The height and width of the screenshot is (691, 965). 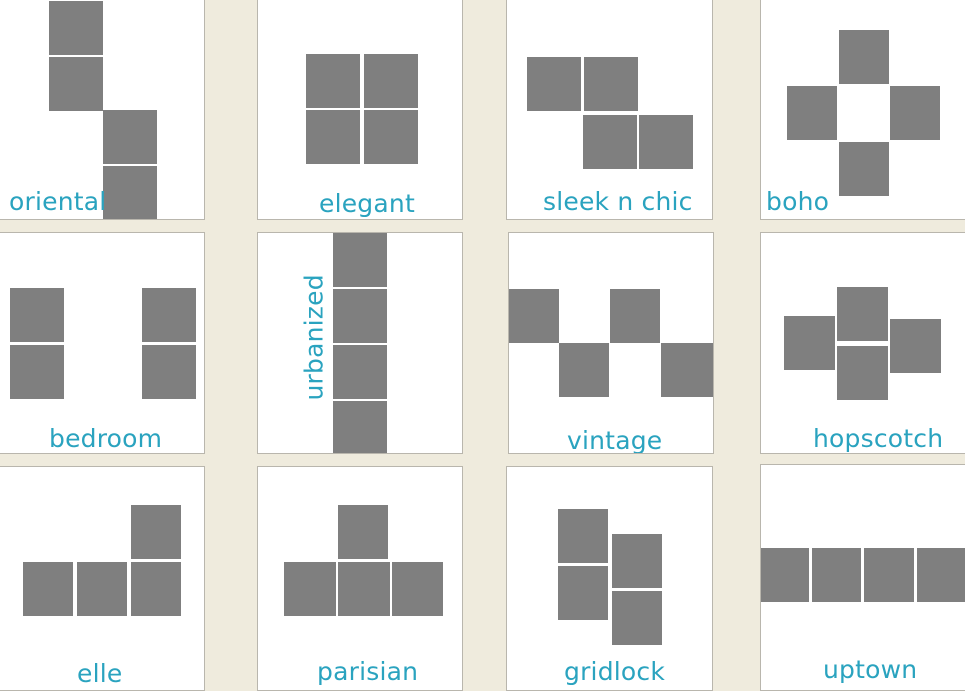 I want to click on layout-card-boho: boho, so click(x=862, y=110).